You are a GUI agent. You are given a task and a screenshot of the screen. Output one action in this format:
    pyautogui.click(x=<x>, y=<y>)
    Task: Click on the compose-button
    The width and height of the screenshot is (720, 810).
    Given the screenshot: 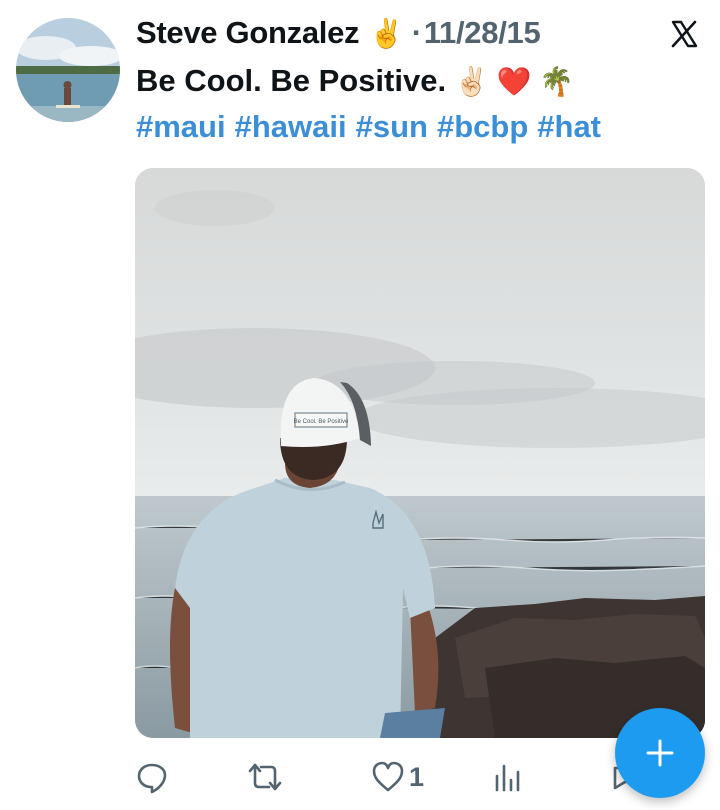 What is the action you would take?
    pyautogui.click(x=660, y=753)
    